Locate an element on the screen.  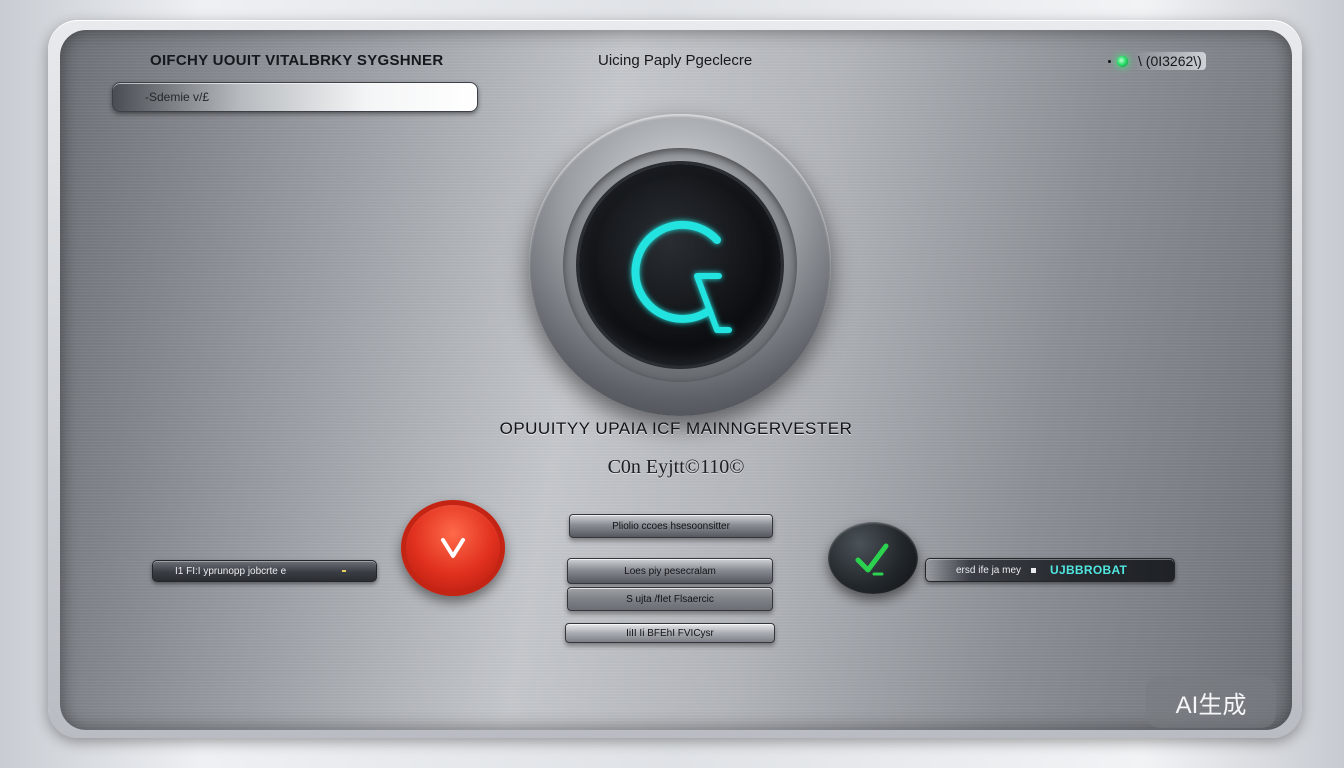
check-icon is located at coordinates (872, 559).